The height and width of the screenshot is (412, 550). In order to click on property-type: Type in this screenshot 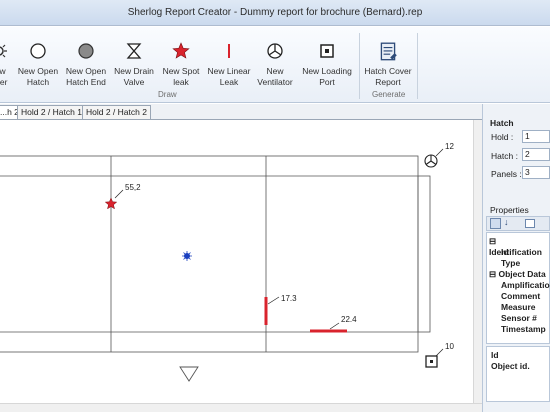, I will do `click(510, 263)`.